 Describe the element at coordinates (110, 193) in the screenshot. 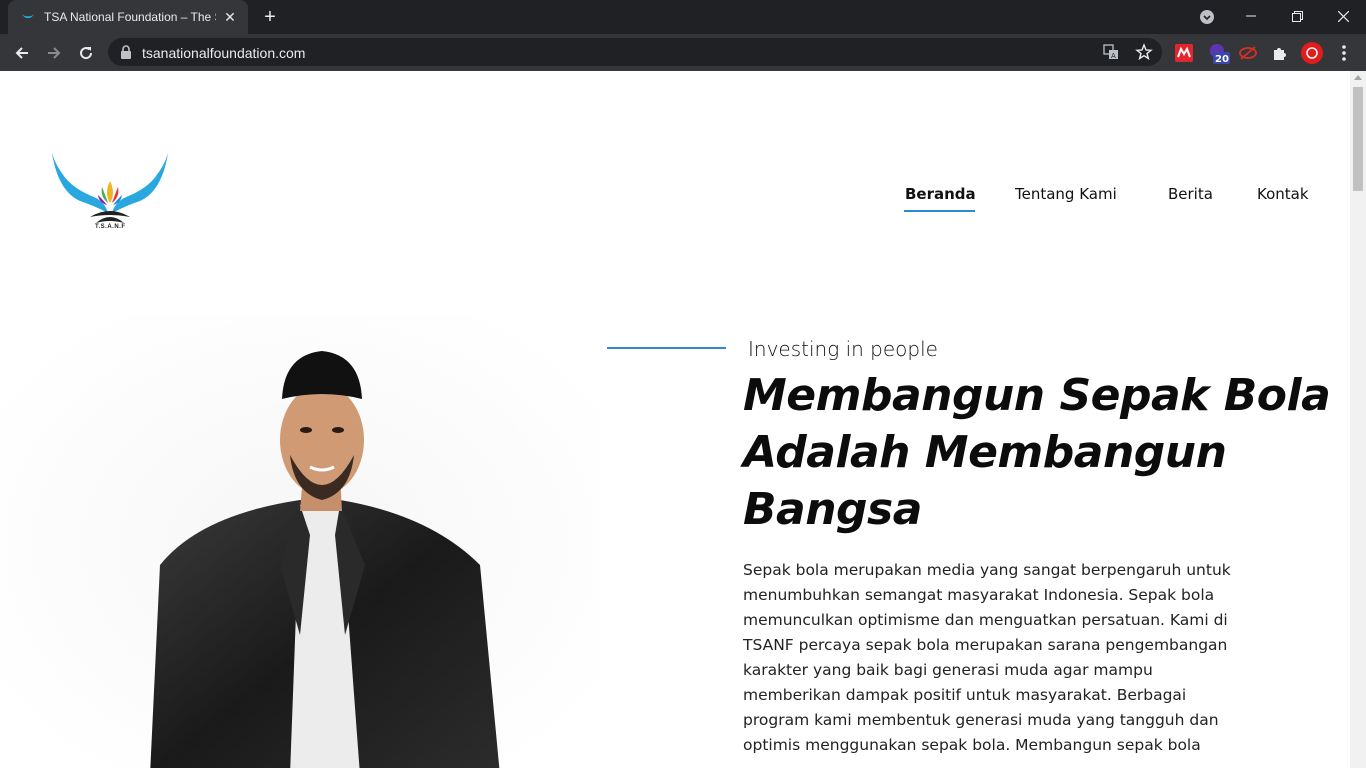

I see `site-logo` at that location.